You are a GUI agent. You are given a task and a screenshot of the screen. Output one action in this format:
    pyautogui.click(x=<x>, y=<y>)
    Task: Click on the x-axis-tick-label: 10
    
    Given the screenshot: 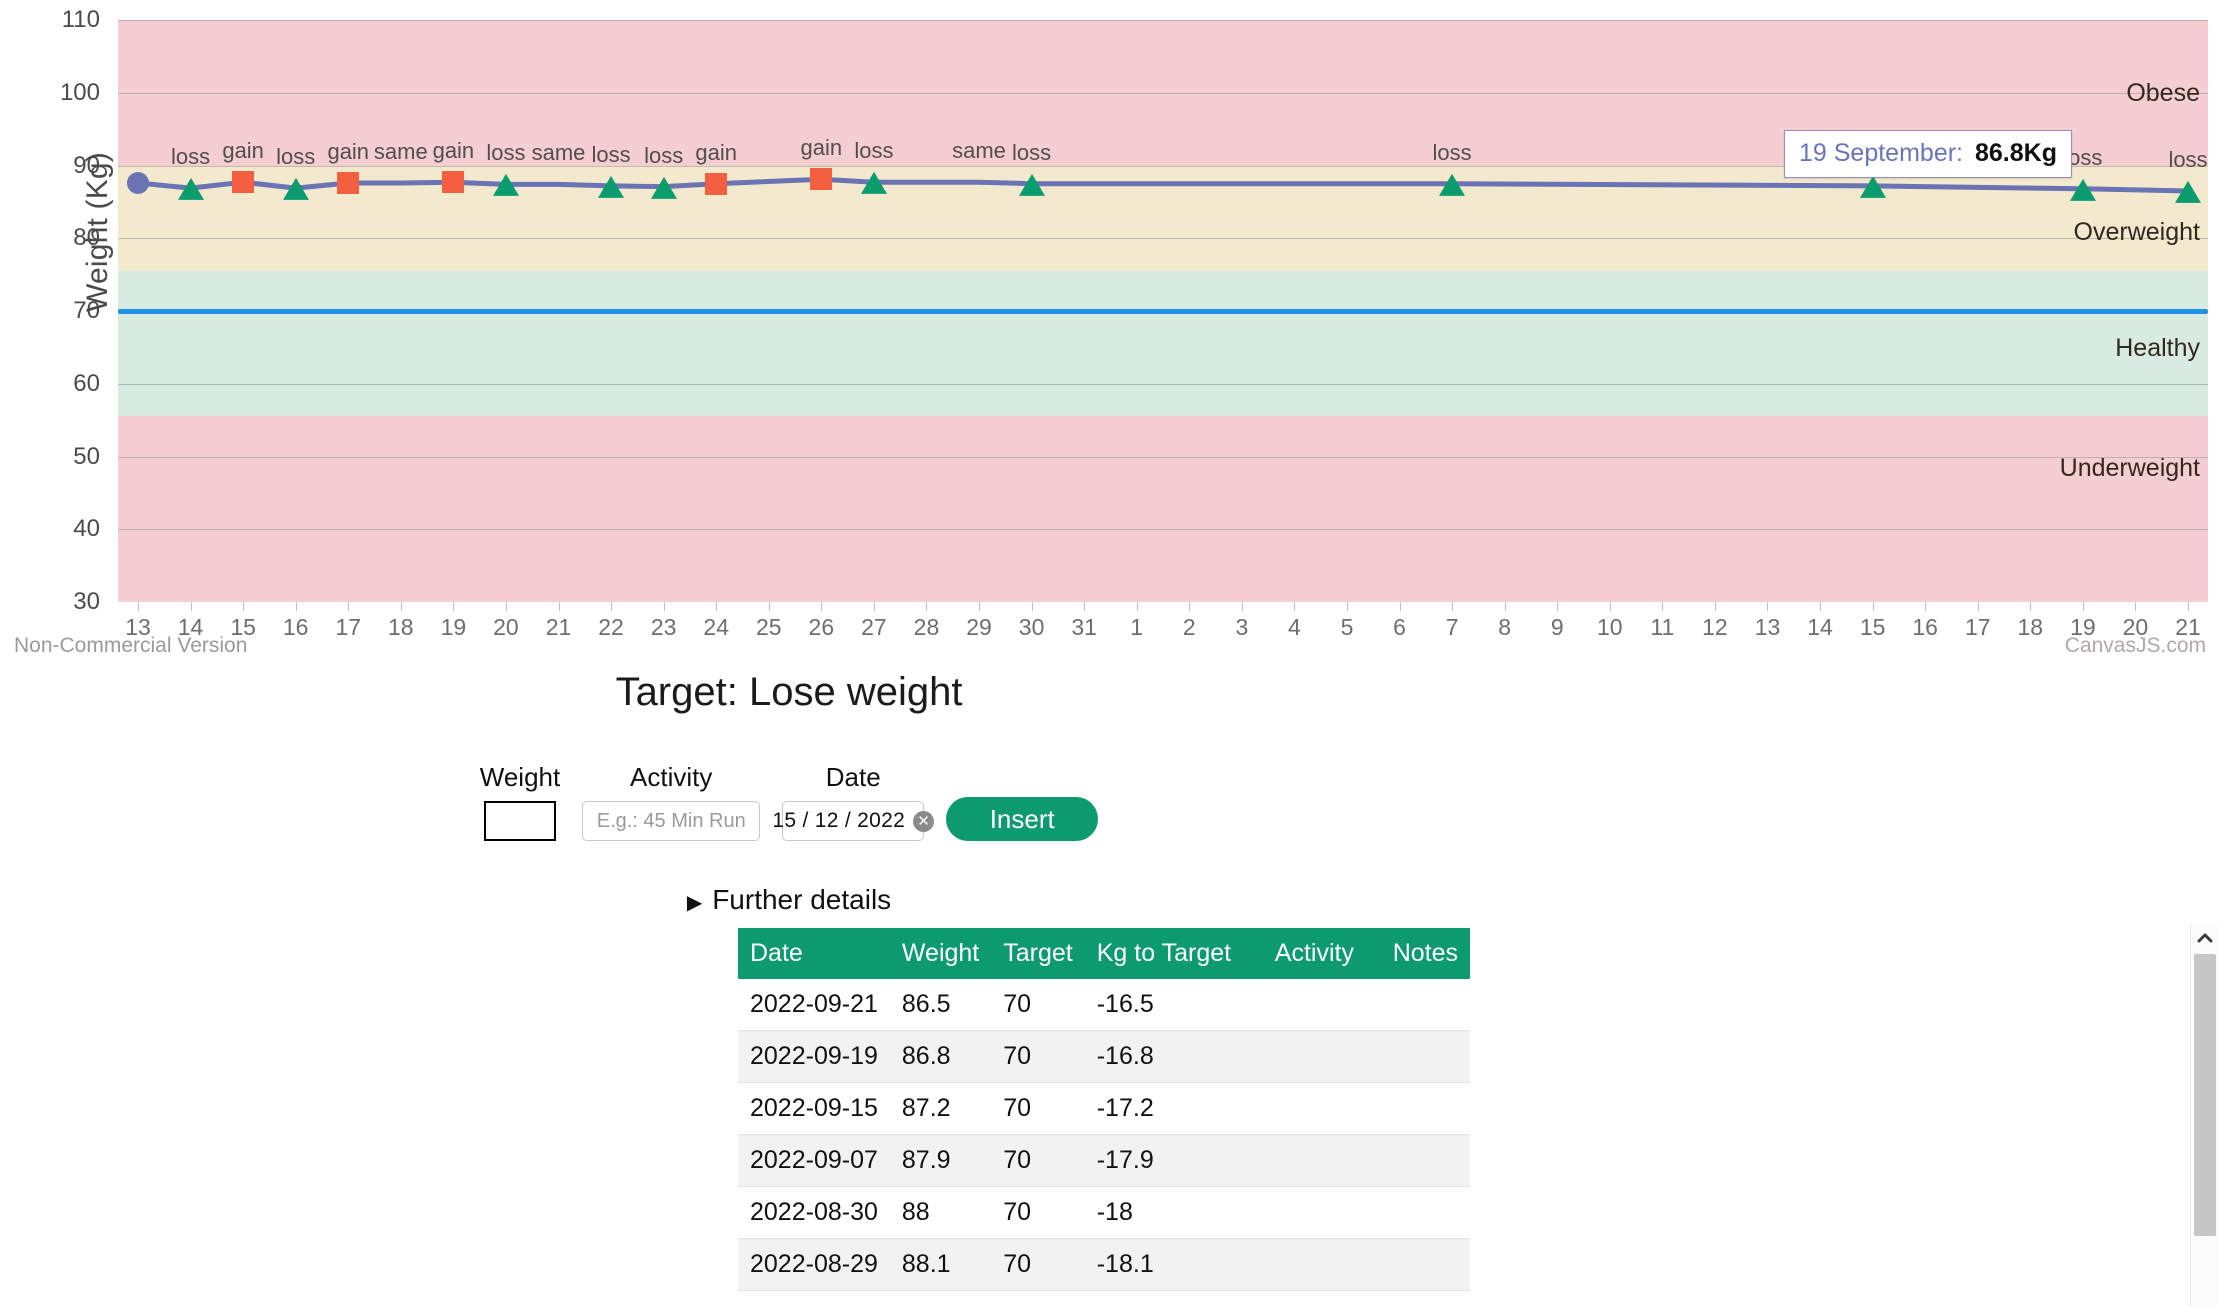 What is the action you would take?
    pyautogui.click(x=1609, y=627)
    